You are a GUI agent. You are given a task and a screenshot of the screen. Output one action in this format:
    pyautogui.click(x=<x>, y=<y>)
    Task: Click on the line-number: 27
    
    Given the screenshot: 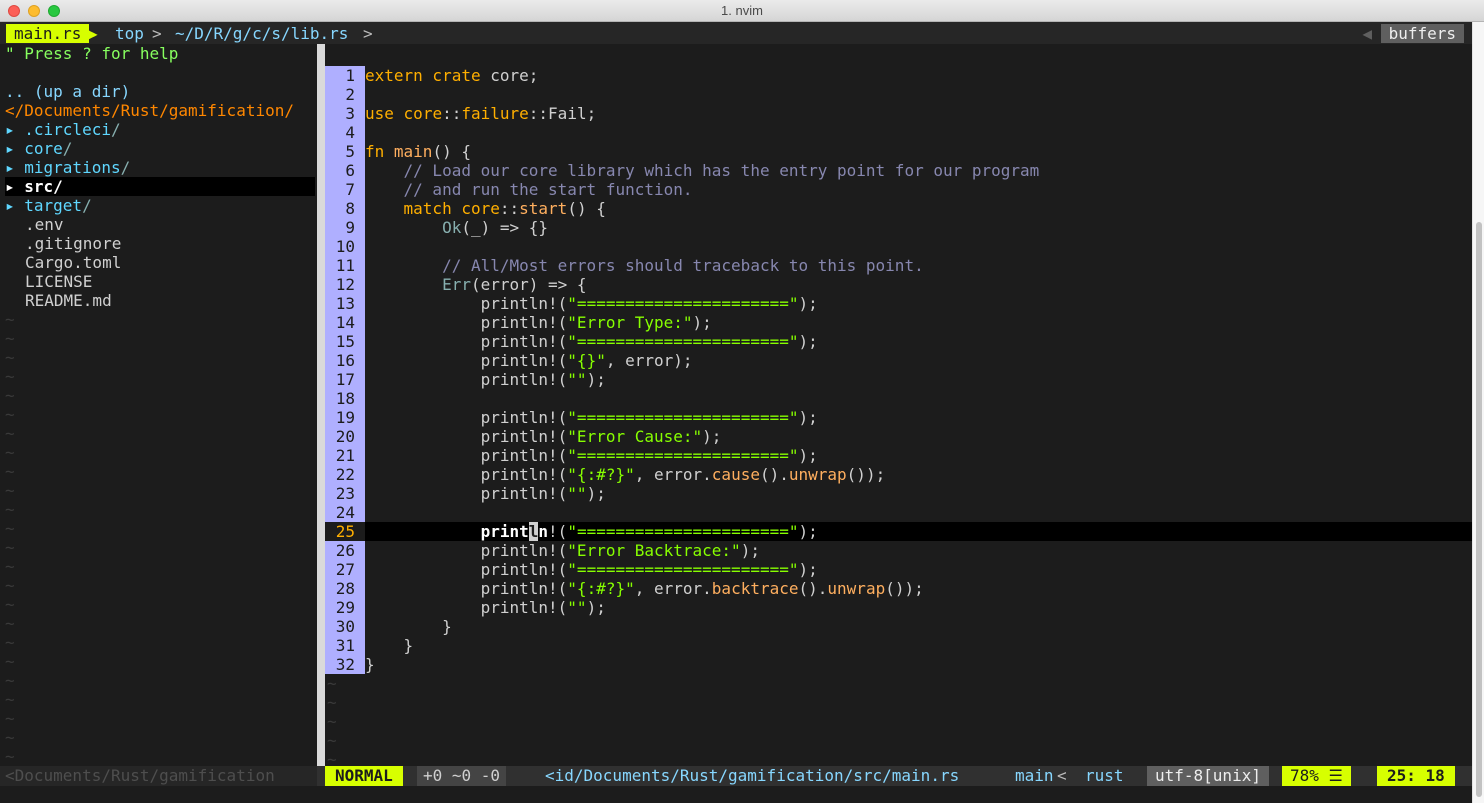 What is the action you would take?
    pyautogui.click(x=345, y=569)
    